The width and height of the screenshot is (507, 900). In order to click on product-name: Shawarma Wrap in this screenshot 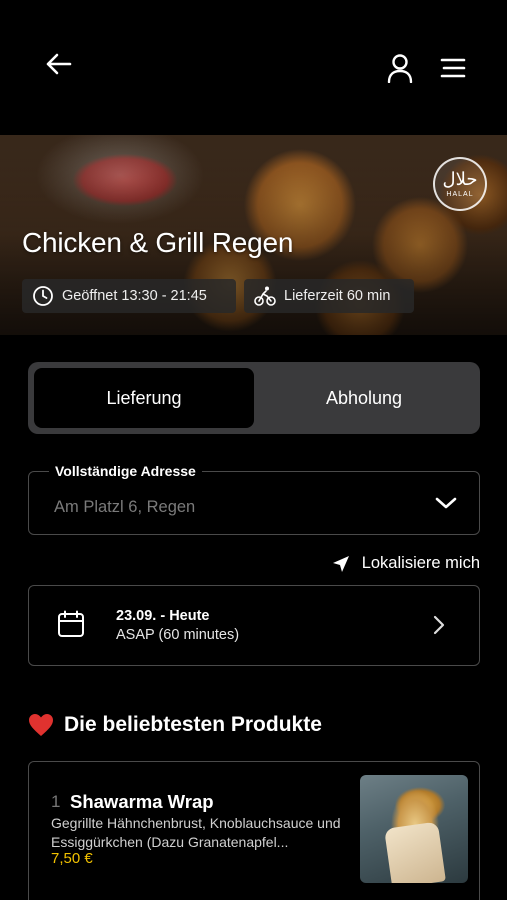, I will do `click(142, 801)`.